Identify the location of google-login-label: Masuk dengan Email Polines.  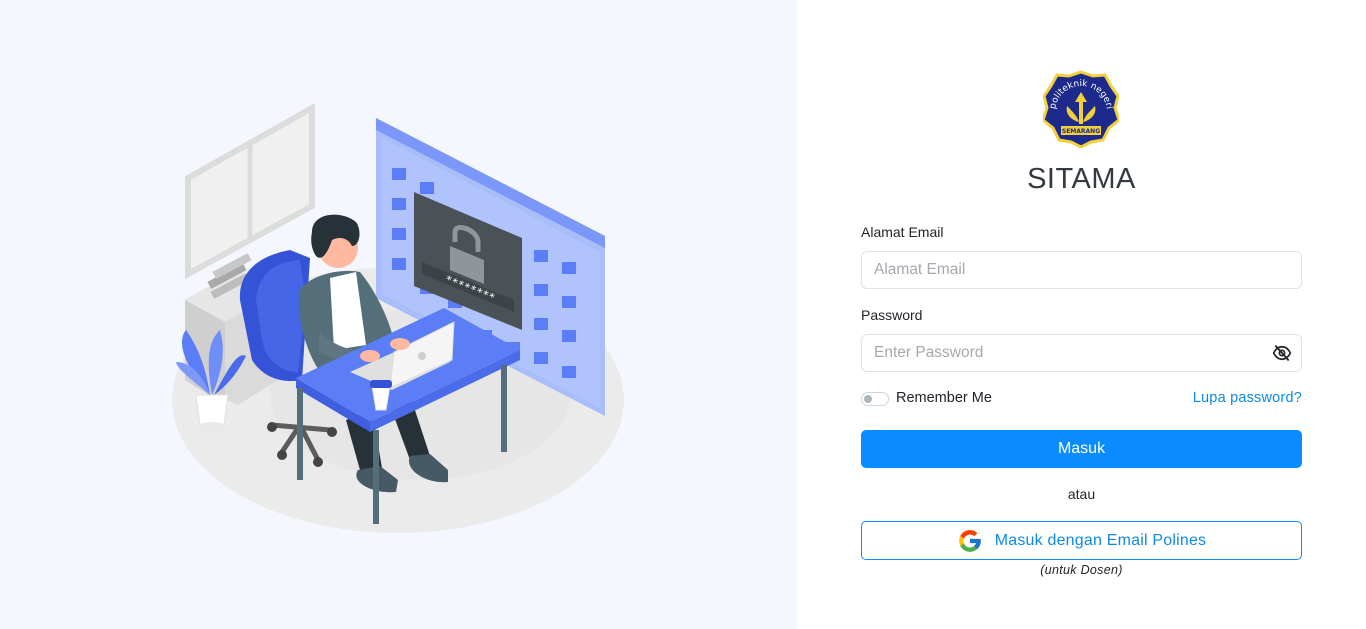
(1100, 540).